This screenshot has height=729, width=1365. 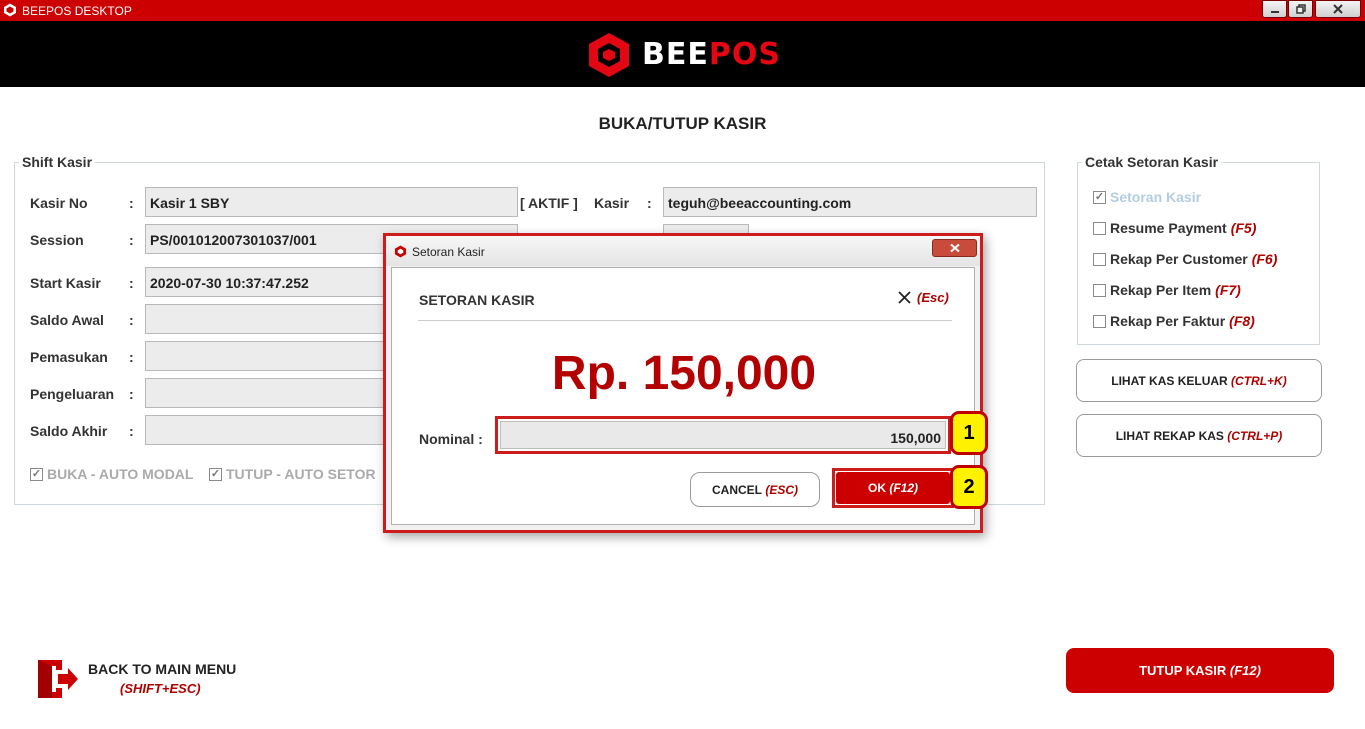 What do you see at coordinates (267, 282) in the screenshot?
I see `start-kasir-field: 2020-07-30 10:37:47.252` at bounding box center [267, 282].